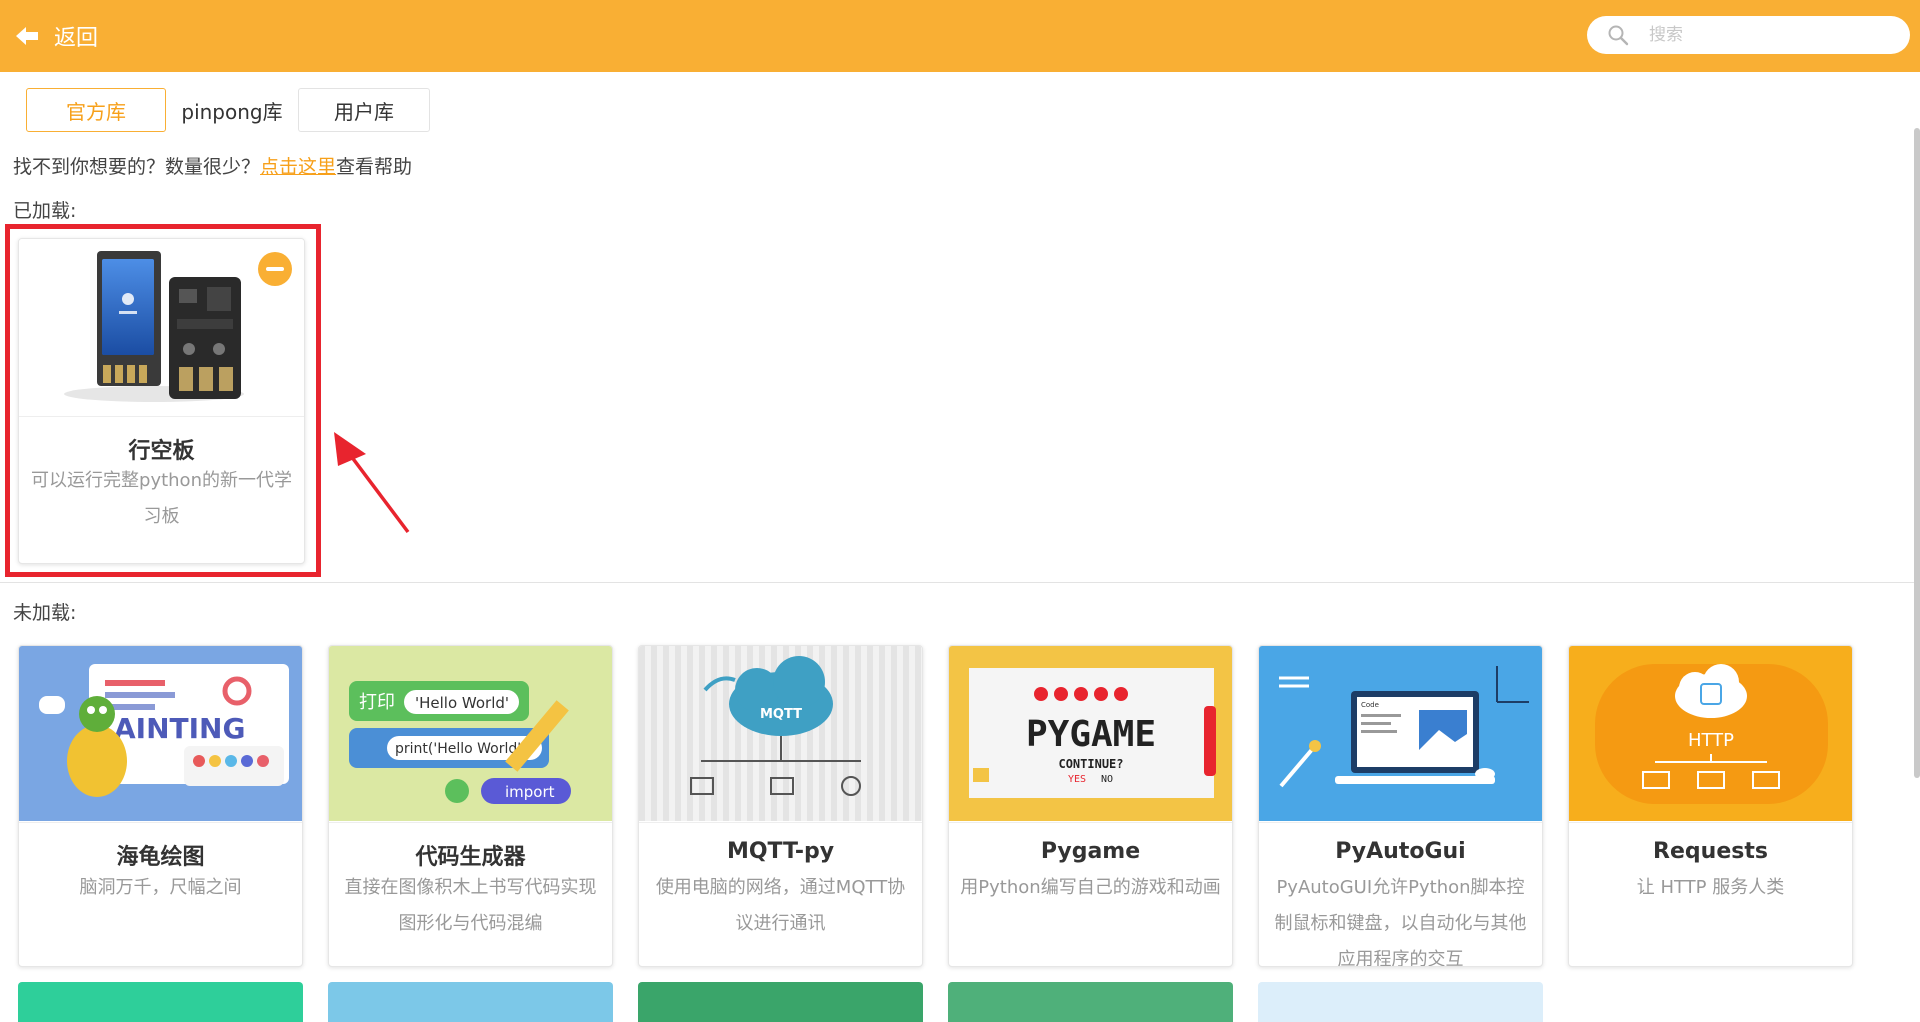  What do you see at coordinates (1710, 887) in the screenshot?
I see `card-description: 让 HTTP 服务人类` at bounding box center [1710, 887].